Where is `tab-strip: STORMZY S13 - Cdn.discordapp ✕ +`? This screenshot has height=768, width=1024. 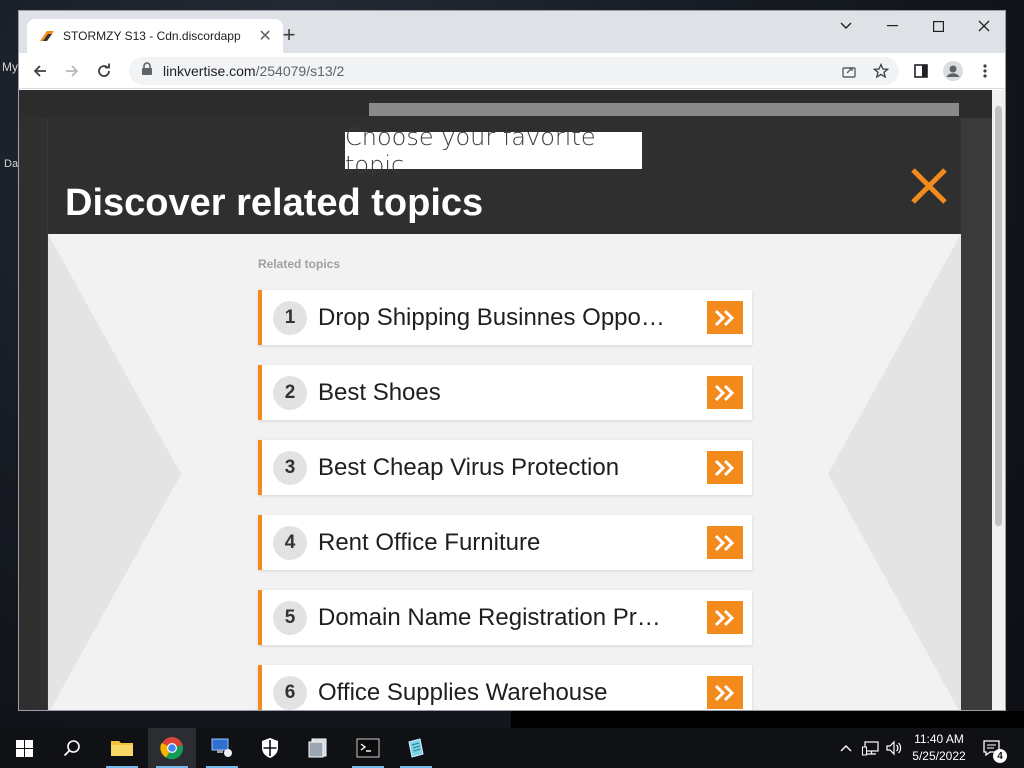 tab-strip: STORMZY S13 - Cdn.discordapp ✕ + is located at coordinates (512, 32).